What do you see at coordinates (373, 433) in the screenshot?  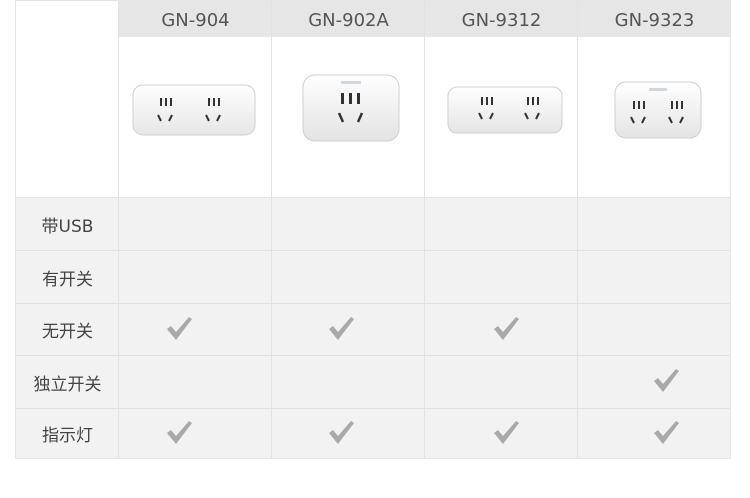 I see `table-row: 指示灯` at bounding box center [373, 433].